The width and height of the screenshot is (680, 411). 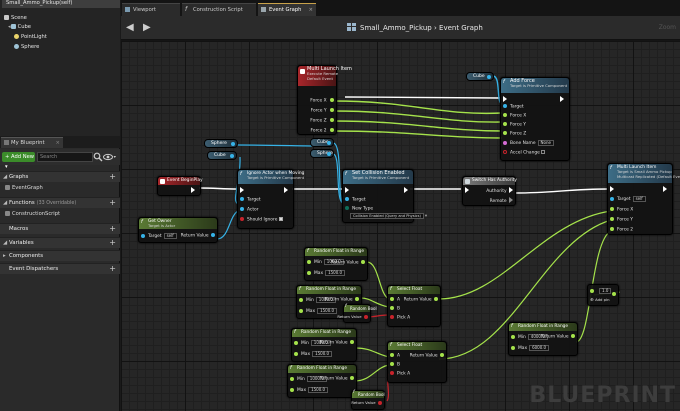 I want to click on bone-name-field: None, so click(x=545, y=143).